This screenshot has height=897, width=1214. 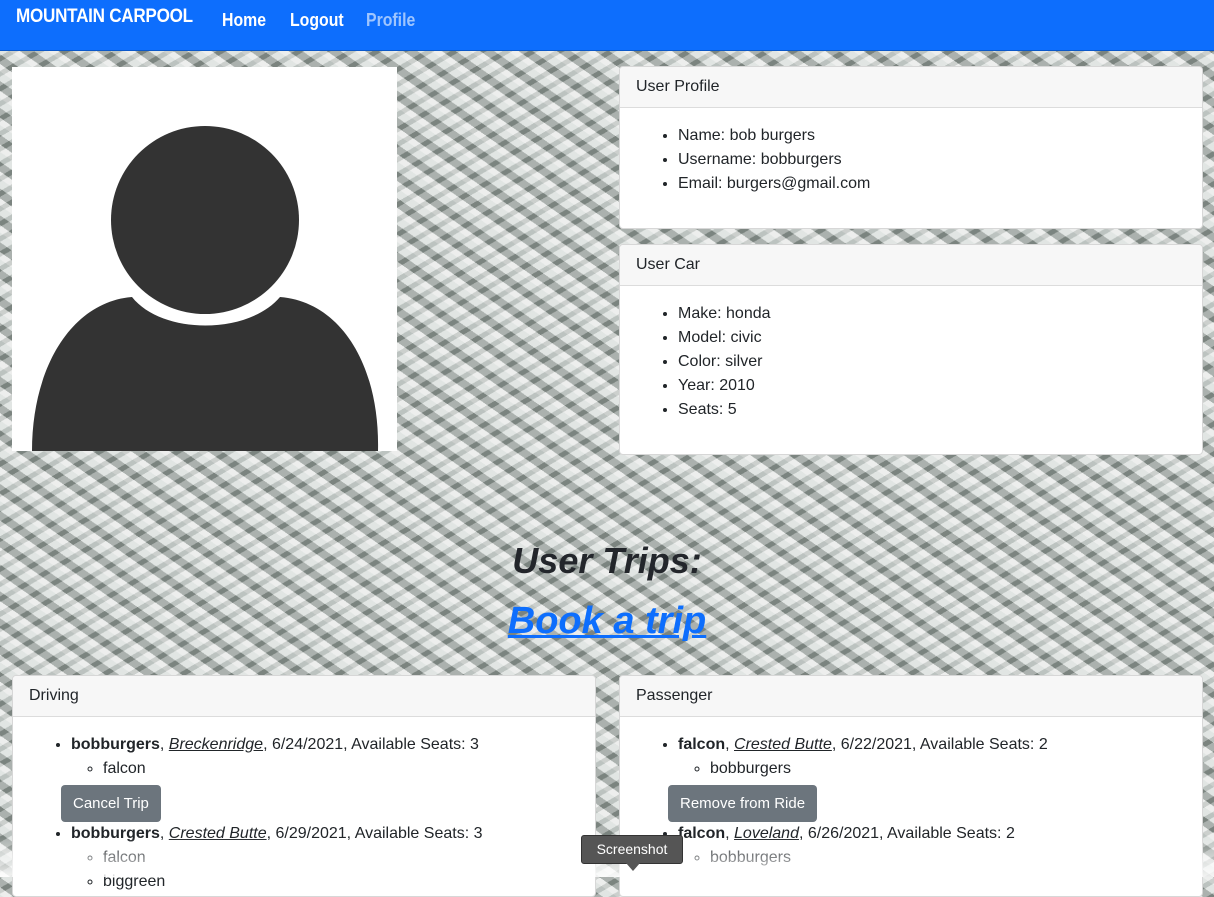 I want to click on passenger-list: falcon, so click(x=333, y=769).